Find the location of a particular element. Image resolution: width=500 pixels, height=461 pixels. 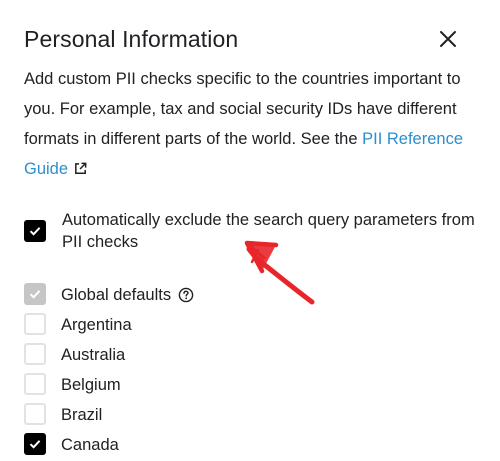

belgium-label: Belgium is located at coordinates (91, 385).